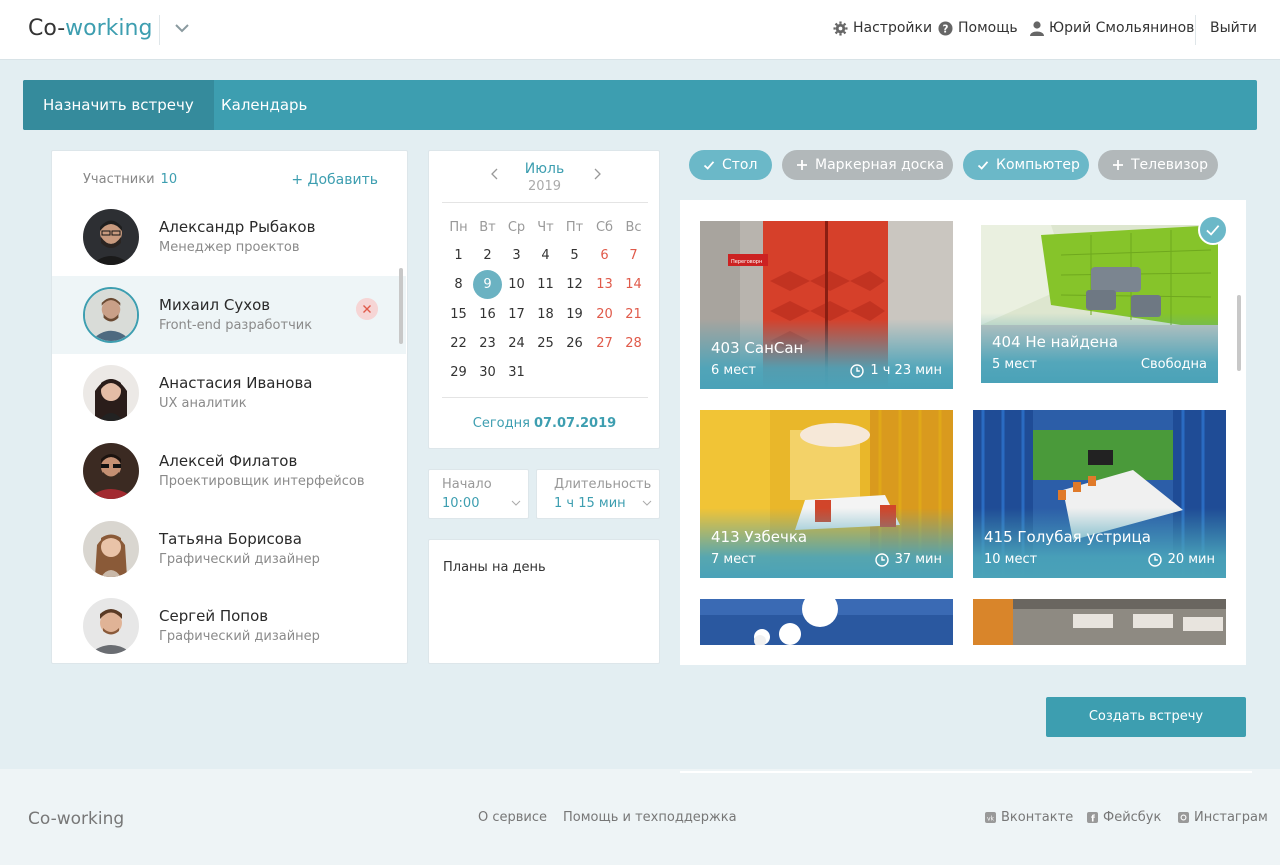 The width and height of the screenshot is (1280, 865). Describe the element at coordinates (633, 227) in the screenshot. I see `calendar-weekday: Вс` at that location.